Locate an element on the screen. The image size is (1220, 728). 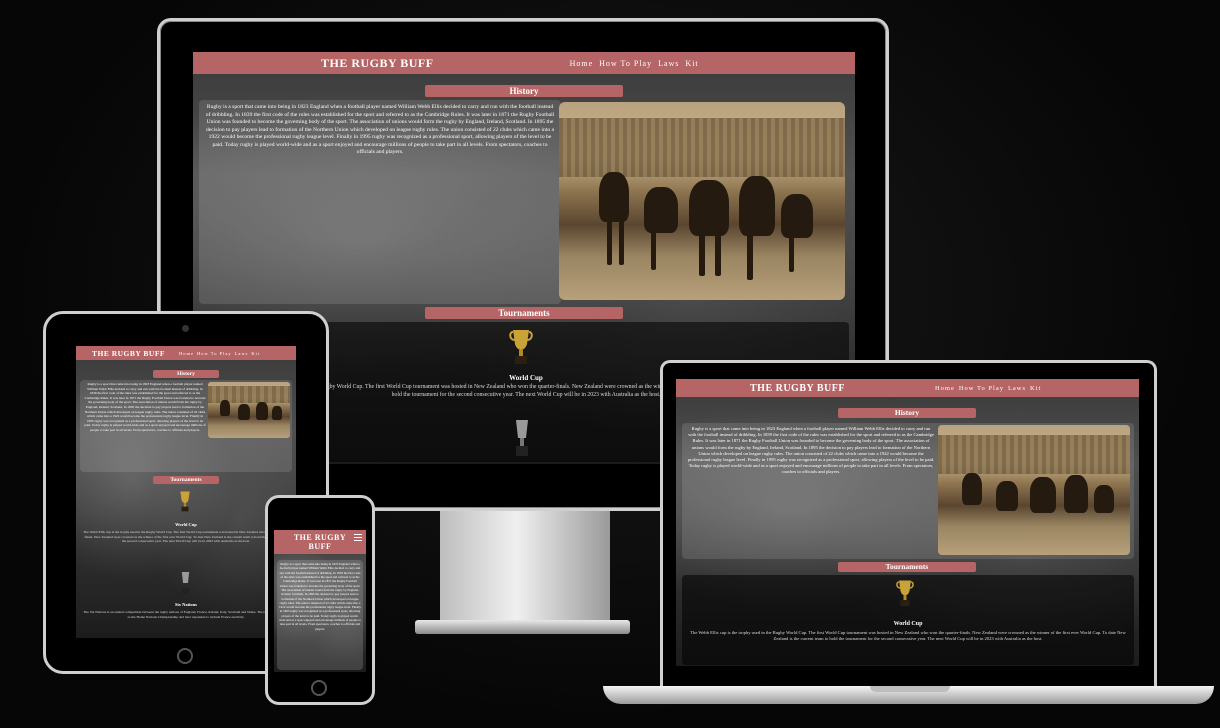
imac-stand is located at coordinates (525, 567).